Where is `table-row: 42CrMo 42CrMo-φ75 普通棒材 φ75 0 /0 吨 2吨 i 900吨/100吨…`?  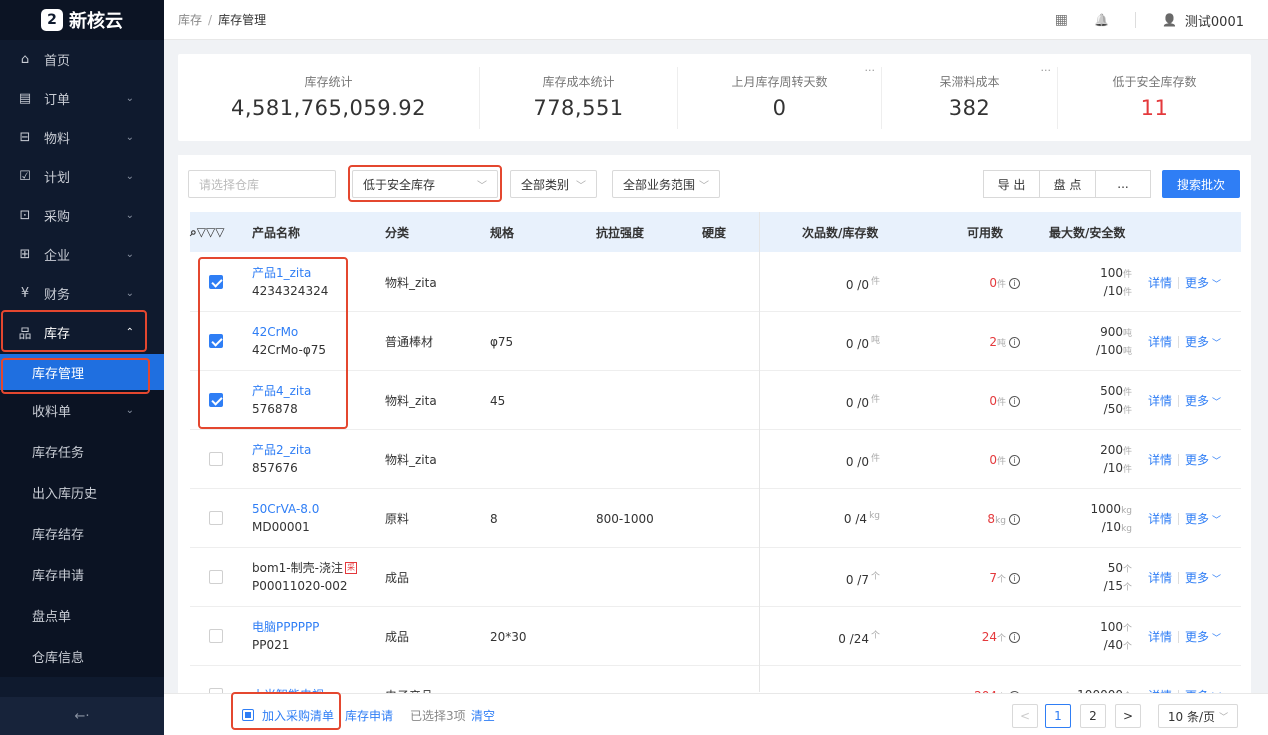 table-row: 42CrMo 42CrMo-φ75 普通棒材 φ75 0 /0 吨 2吨 i 900吨/100吨… is located at coordinates (715, 341).